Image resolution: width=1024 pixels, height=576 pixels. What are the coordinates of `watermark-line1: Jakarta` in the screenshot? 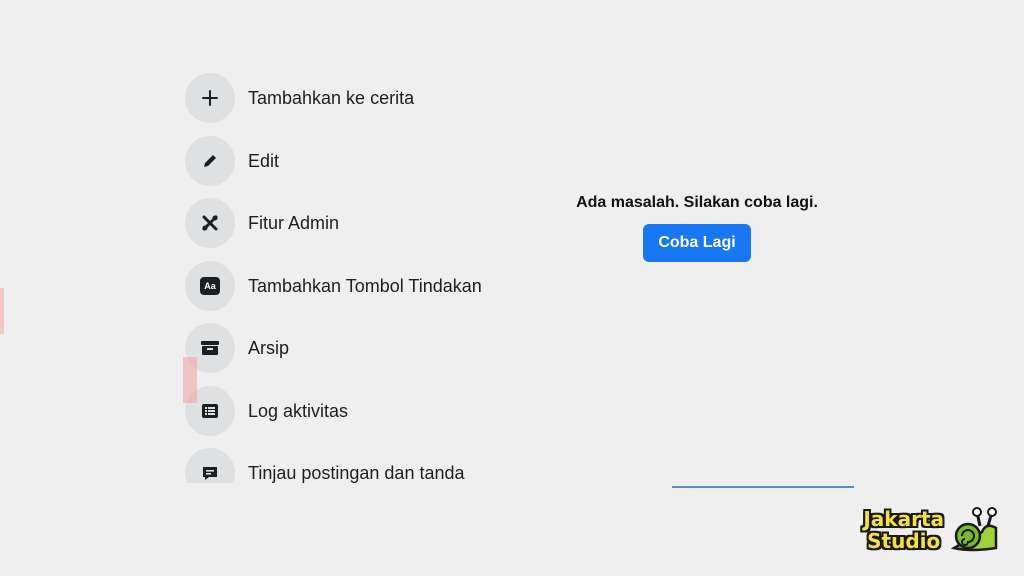 It's located at (903, 519).